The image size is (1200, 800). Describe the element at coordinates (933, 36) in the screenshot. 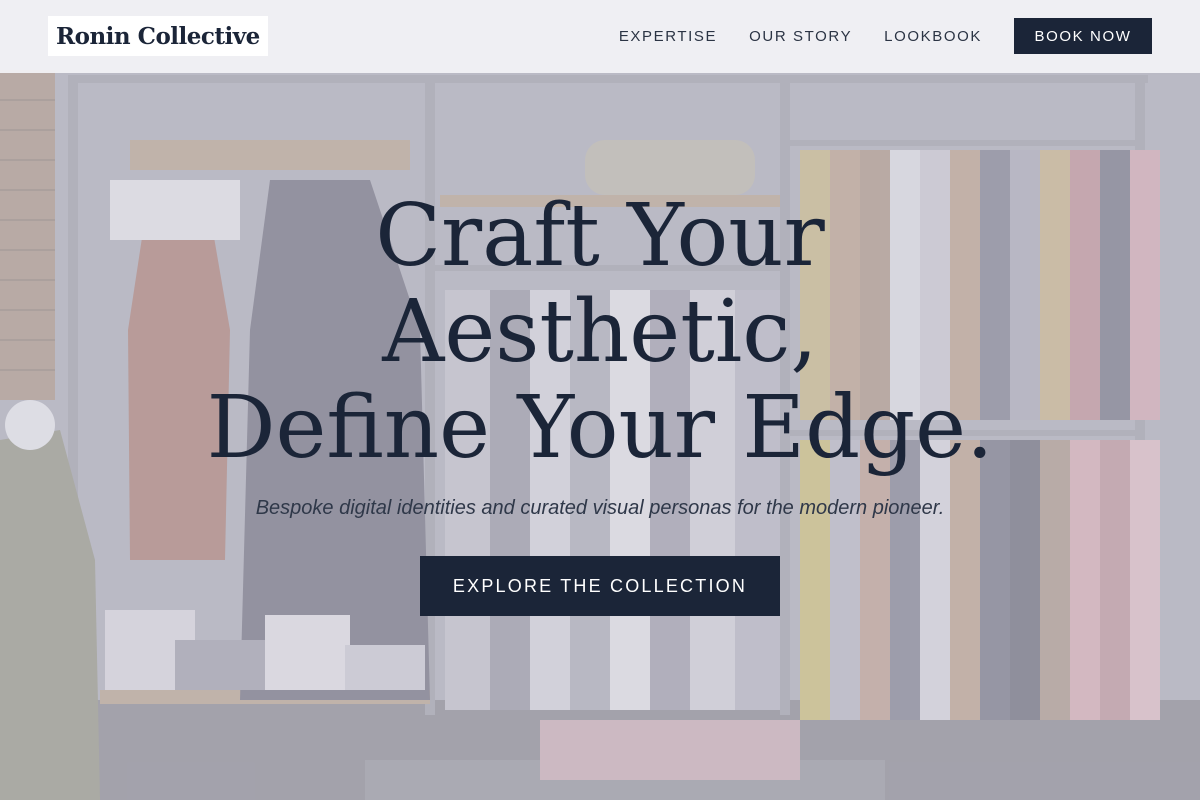

I see `nav-link-lookbook: LOOKBOOK` at that location.